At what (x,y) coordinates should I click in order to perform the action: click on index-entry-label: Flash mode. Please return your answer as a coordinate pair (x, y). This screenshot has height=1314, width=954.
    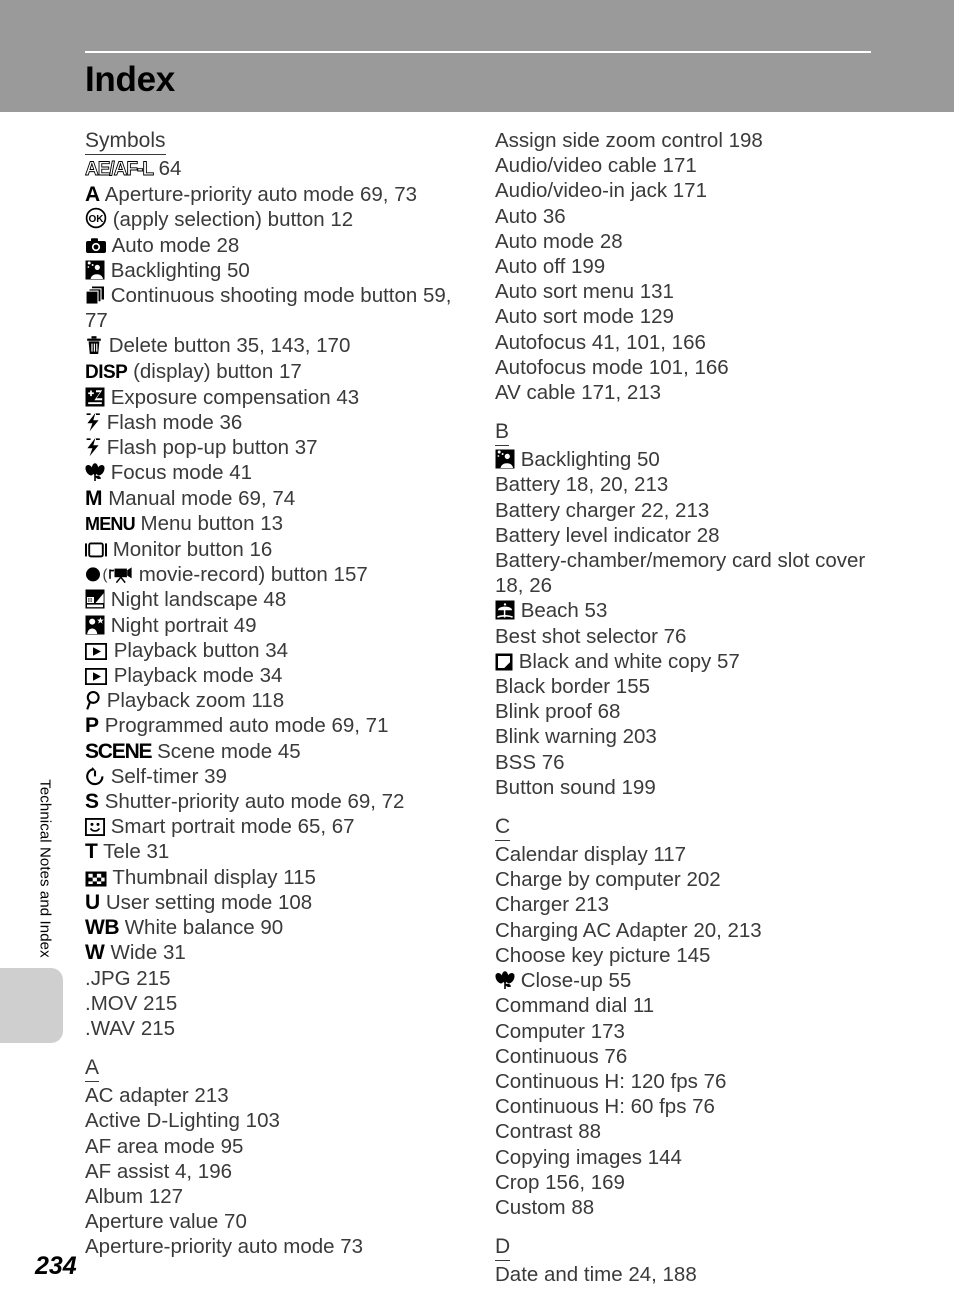
    Looking at the image, I should click on (160, 423).